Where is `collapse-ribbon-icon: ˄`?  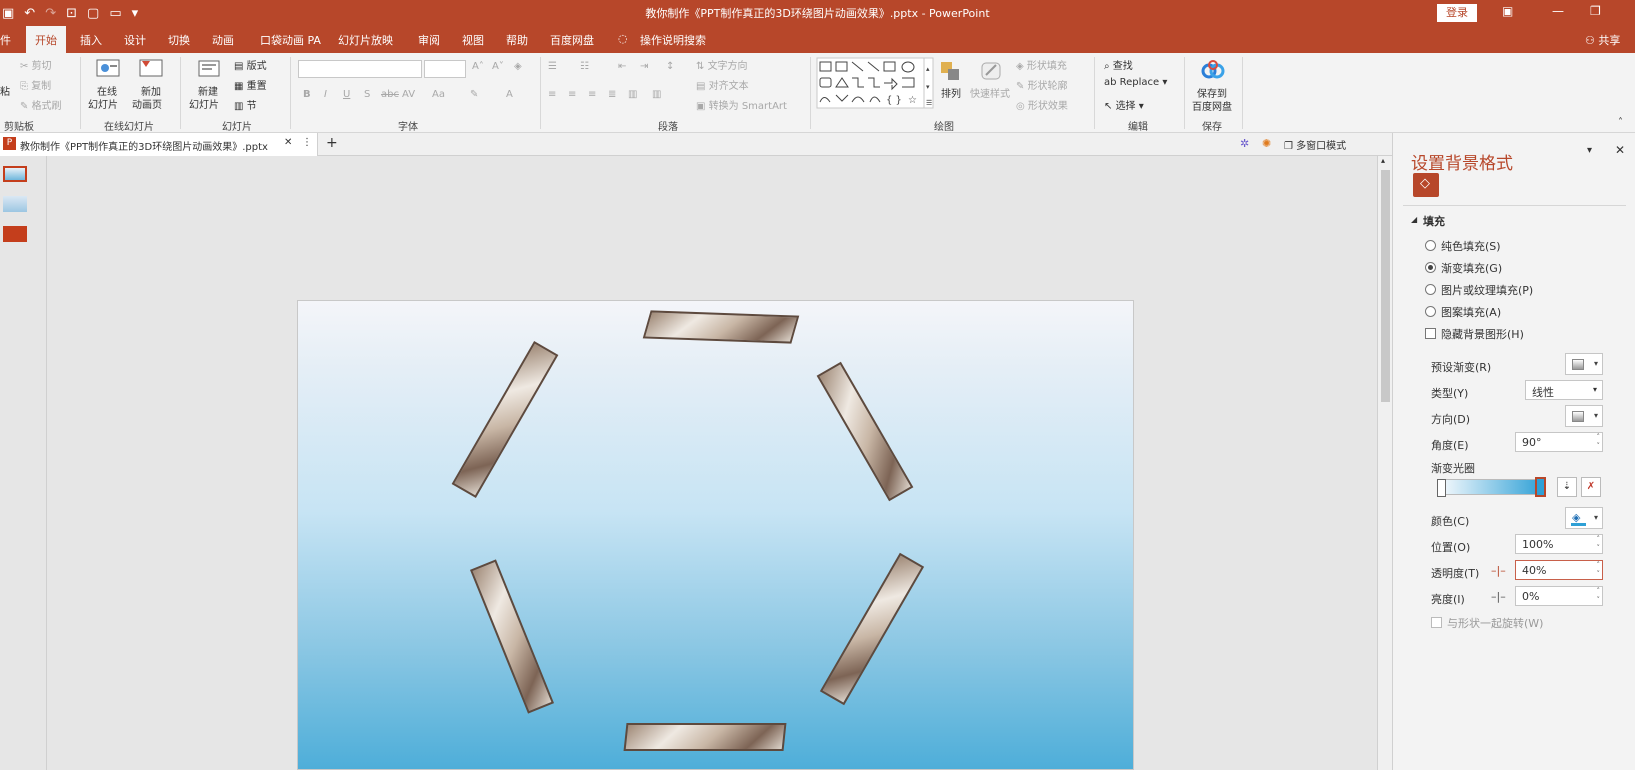 collapse-ribbon-icon: ˄ is located at coordinates (1620, 122).